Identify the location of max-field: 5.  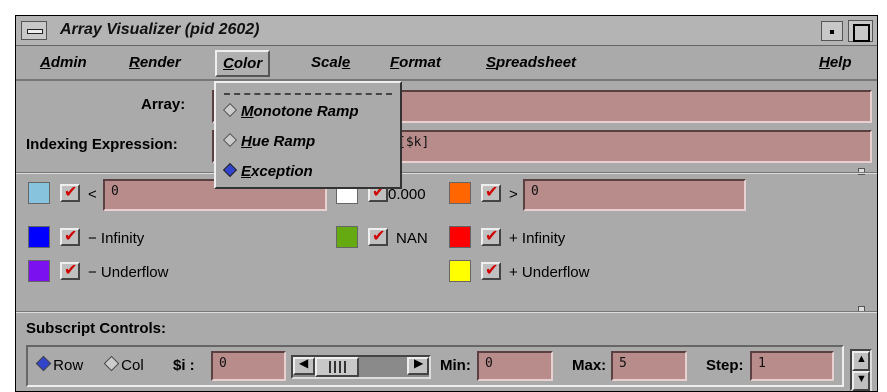
(649, 366).